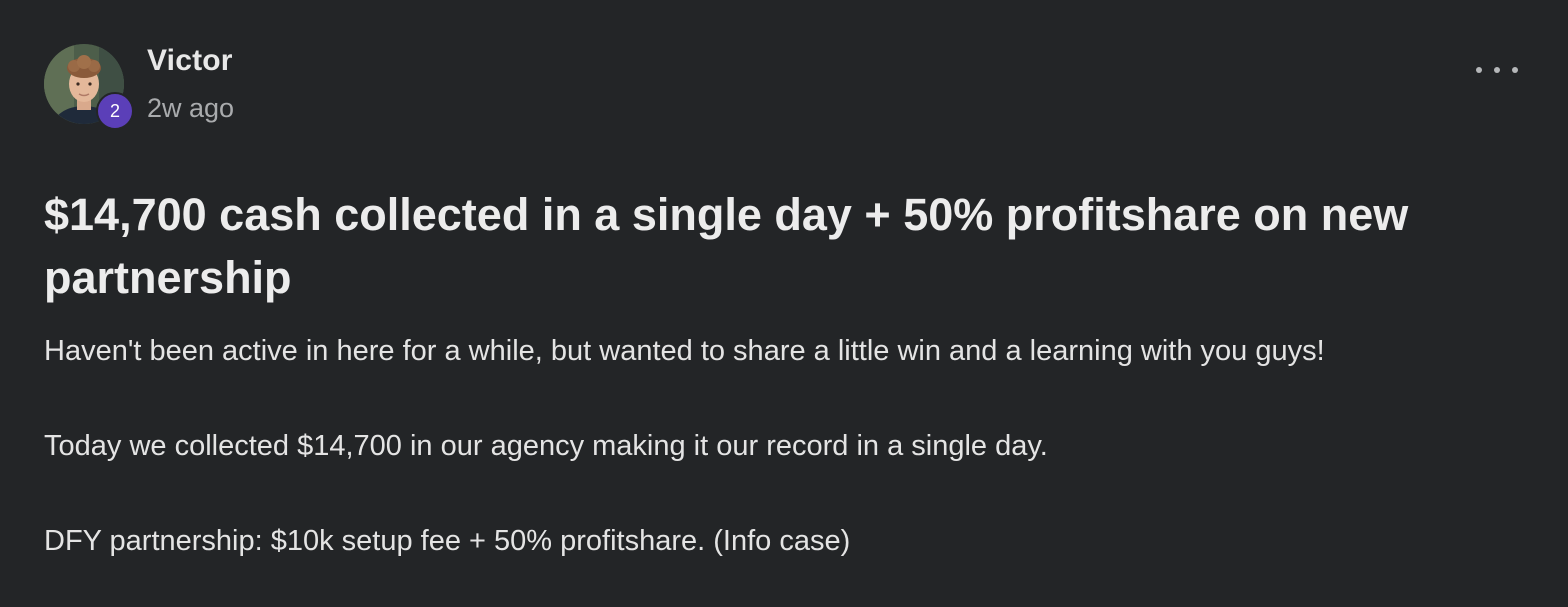 This screenshot has height=607, width=1568. I want to click on author-avatar-group: 2, so click(89, 87).